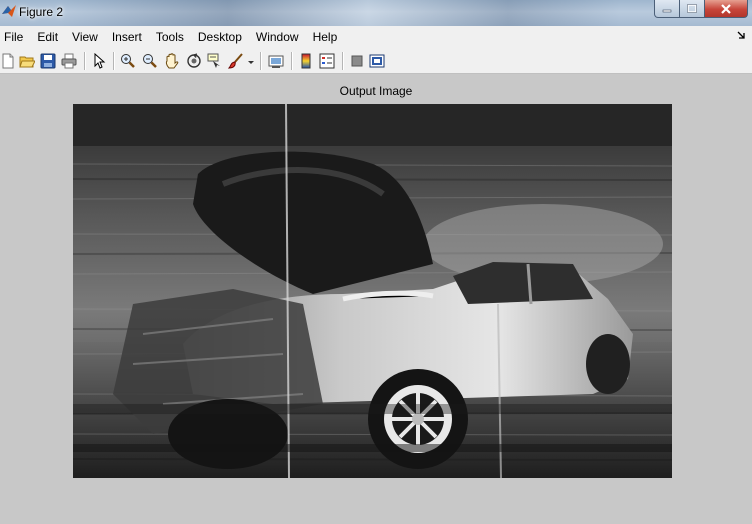 Image resolution: width=752 pixels, height=524 pixels. What do you see at coordinates (276, 61) in the screenshot?
I see `link-plot-icon` at bounding box center [276, 61].